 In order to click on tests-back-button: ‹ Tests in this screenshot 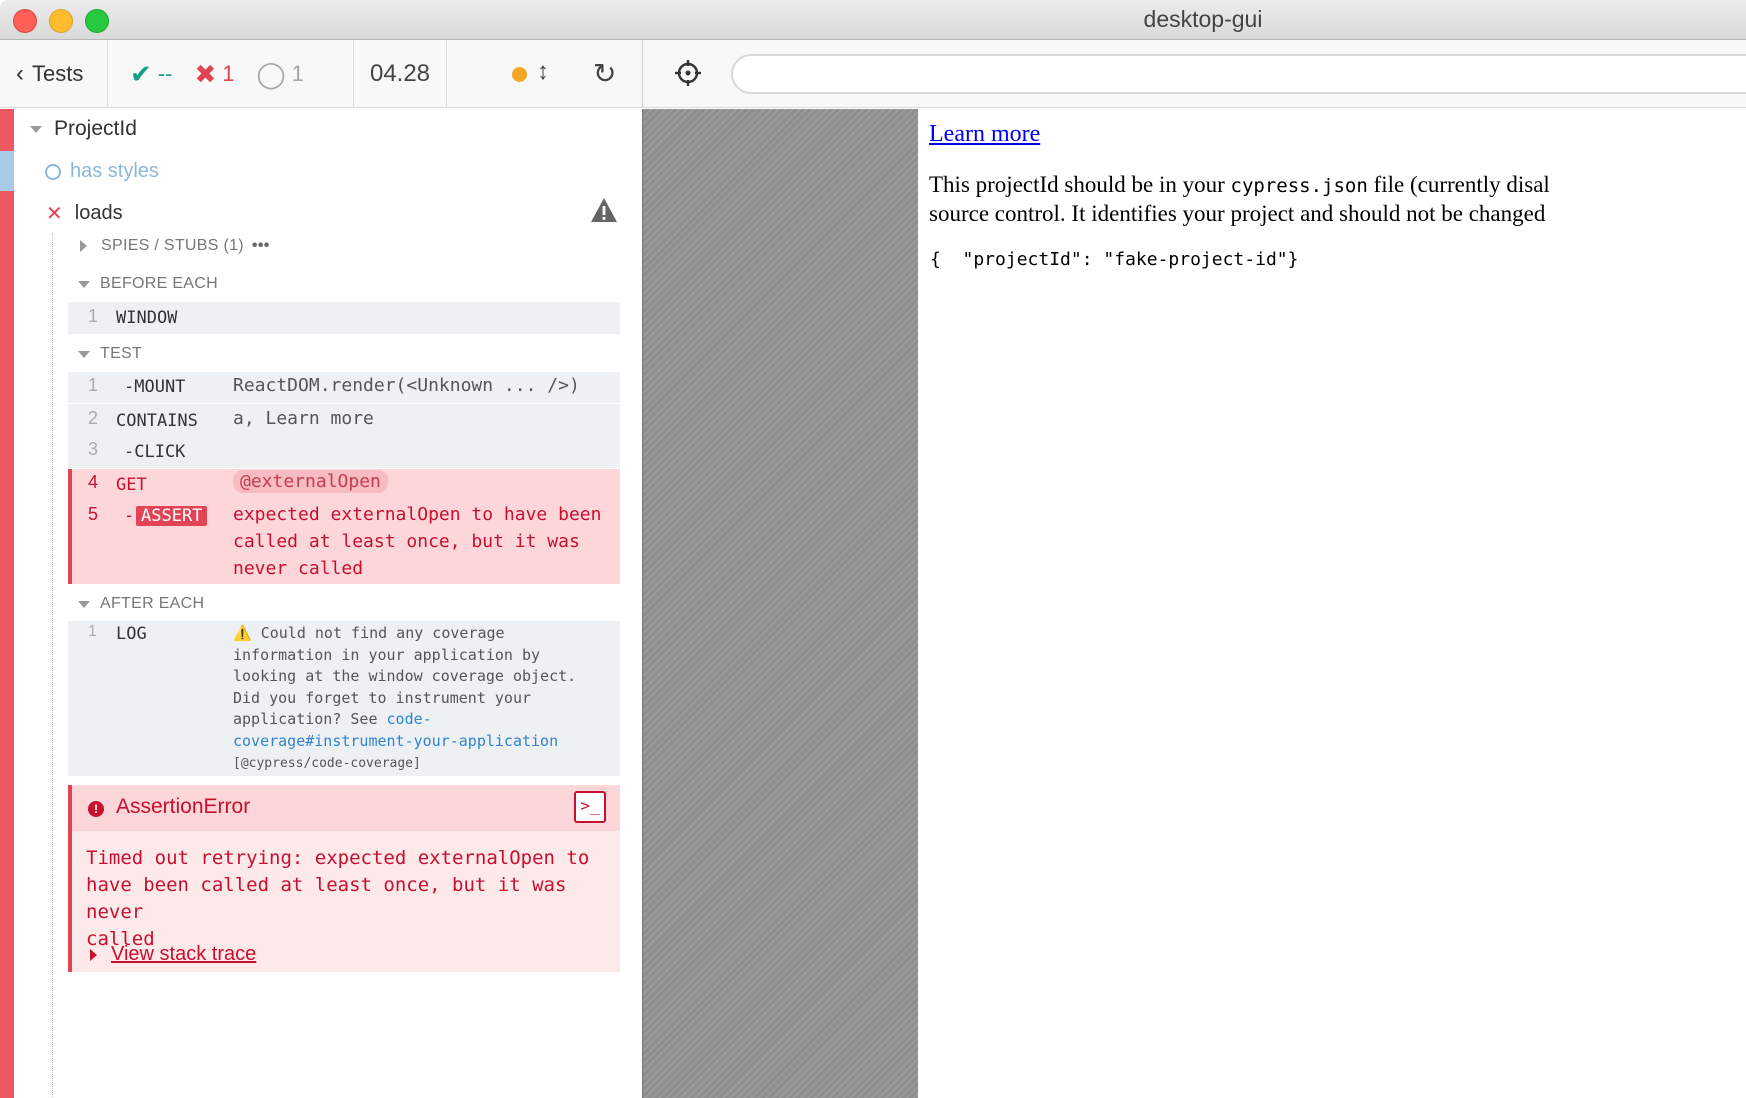, I will do `click(54, 74)`.